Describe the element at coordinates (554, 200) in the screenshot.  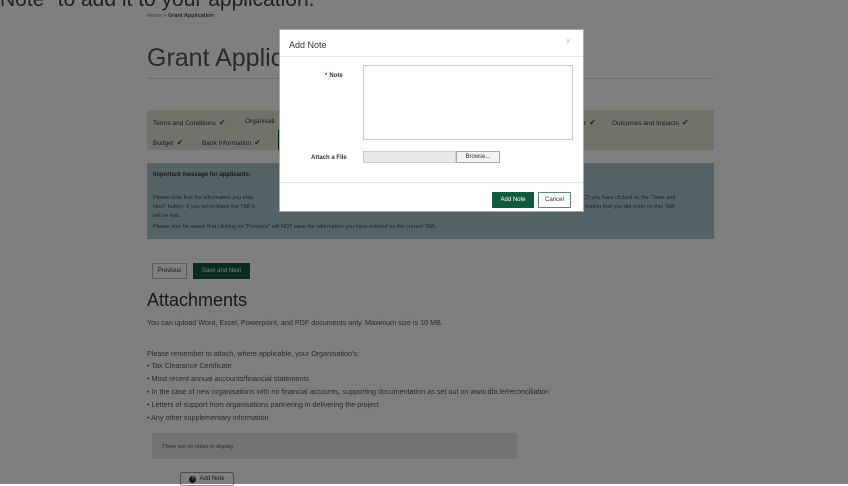
I see `cancel-button: Cancel` at that location.